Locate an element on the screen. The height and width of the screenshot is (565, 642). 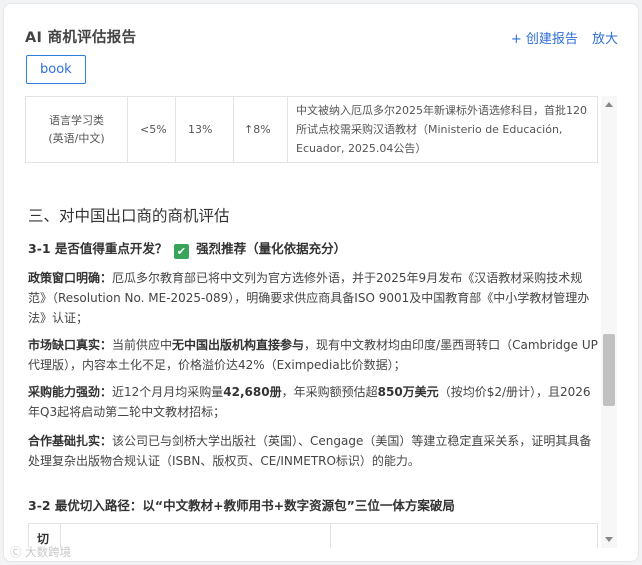
category-name: 语言学习类 is located at coordinates (76, 120).